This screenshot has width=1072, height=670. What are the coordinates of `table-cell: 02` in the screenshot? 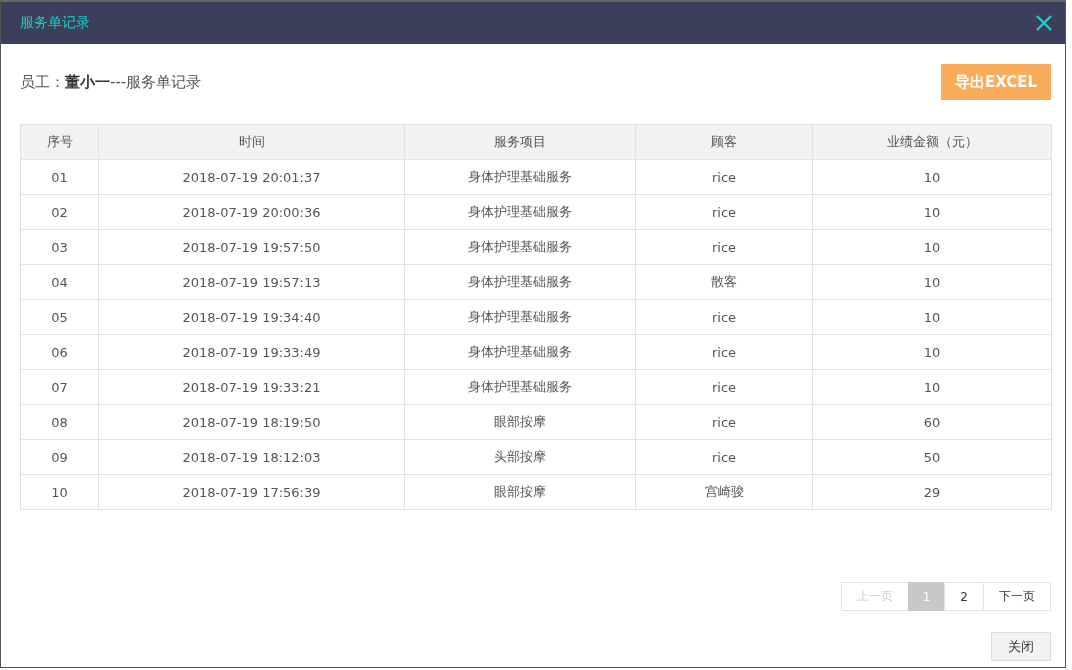 It's located at (59, 212).